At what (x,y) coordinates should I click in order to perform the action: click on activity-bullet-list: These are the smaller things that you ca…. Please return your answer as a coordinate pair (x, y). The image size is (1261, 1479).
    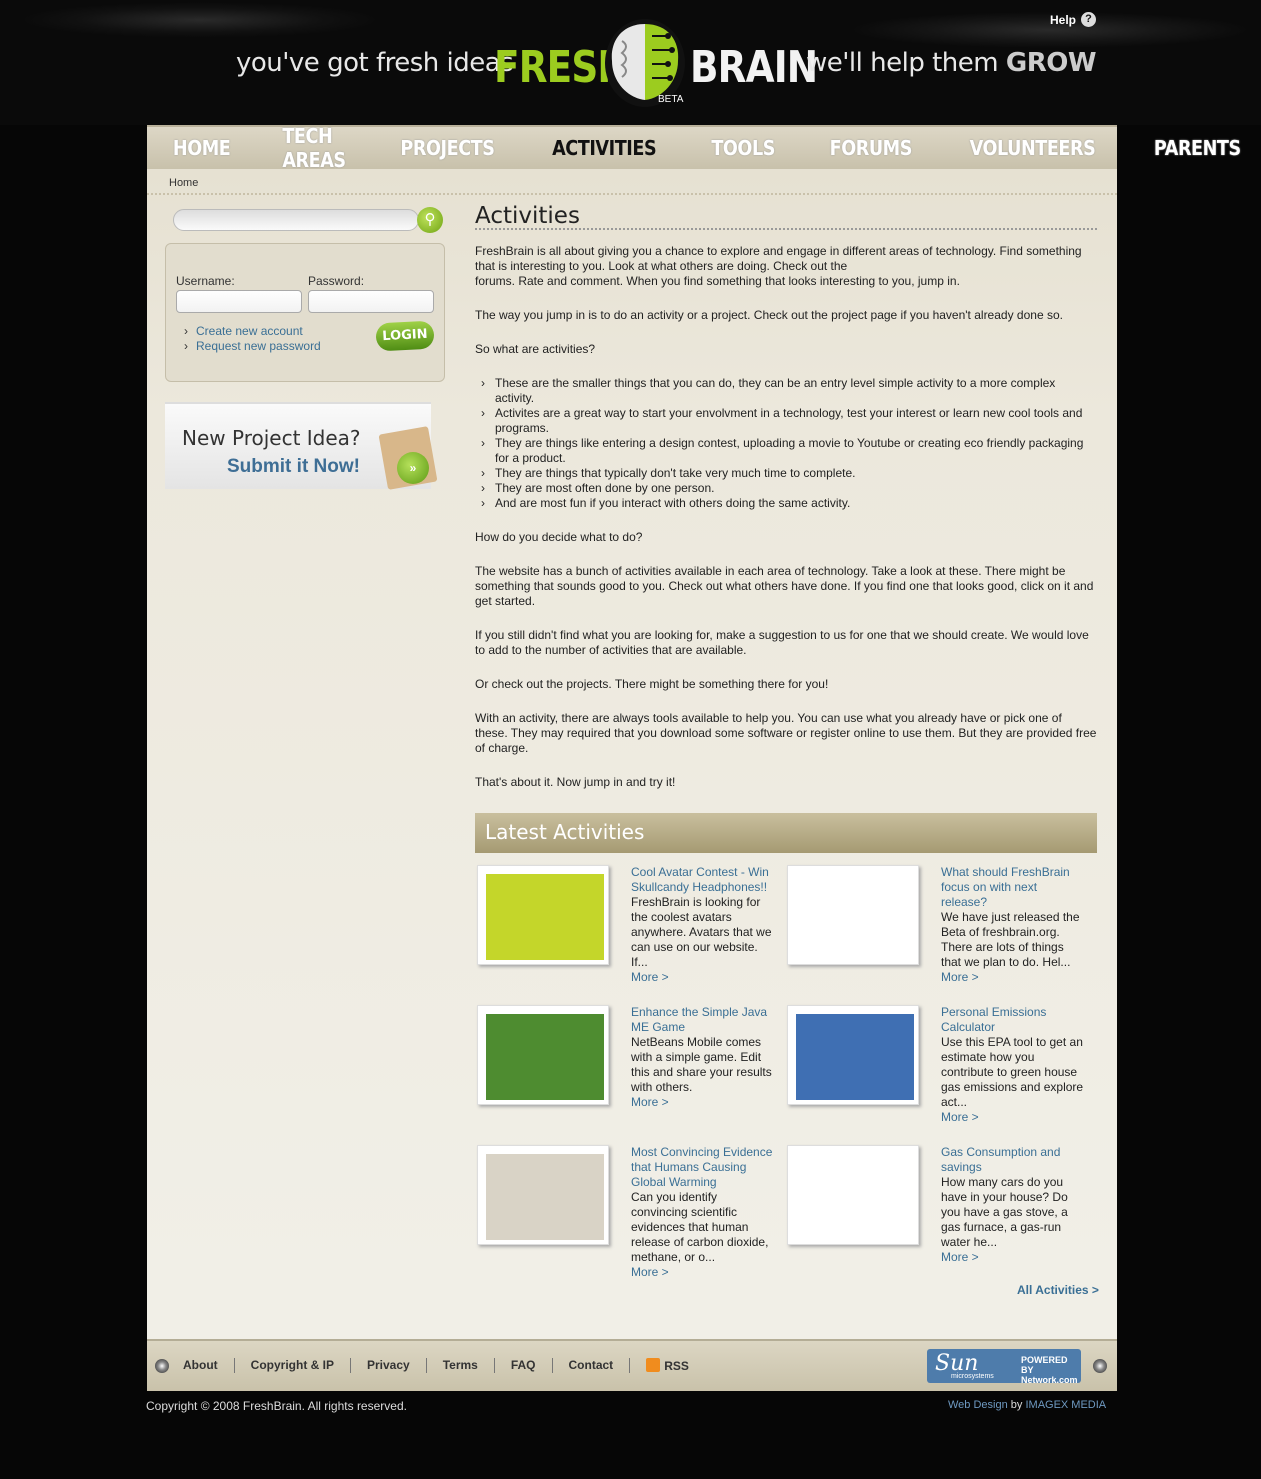
    Looking at the image, I should click on (789, 443).